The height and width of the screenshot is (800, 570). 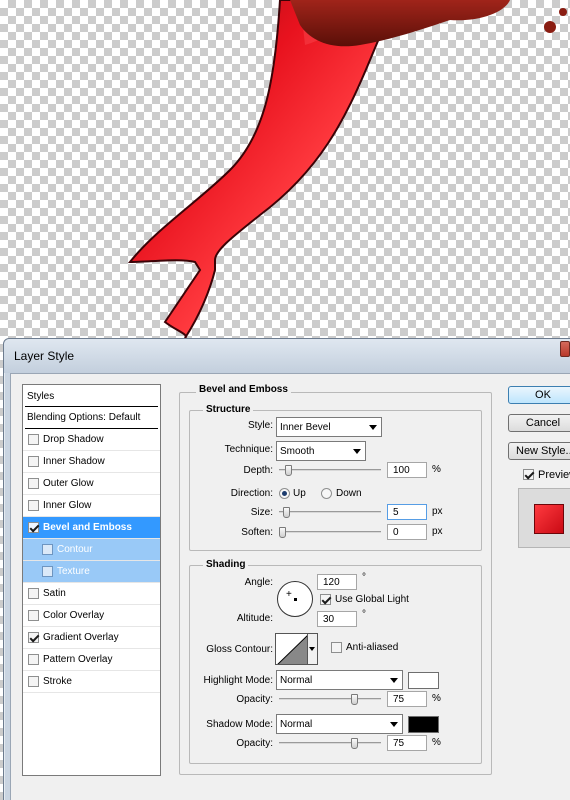 I want to click on gloss-contour-dropdown, so click(x=313, y=649).